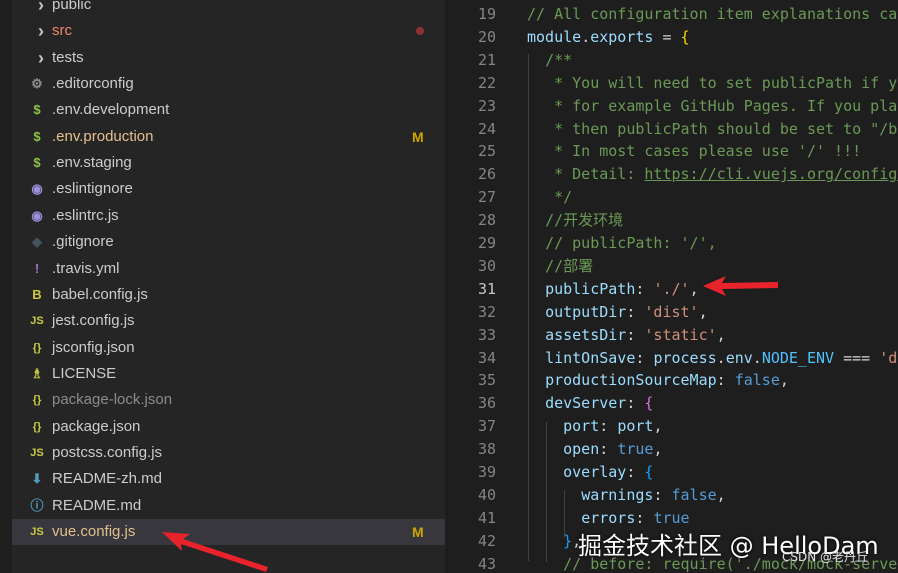 The width and height of the screenshot is (898, 573). I want to click on download-icon: ⬇, so click(37, 479).